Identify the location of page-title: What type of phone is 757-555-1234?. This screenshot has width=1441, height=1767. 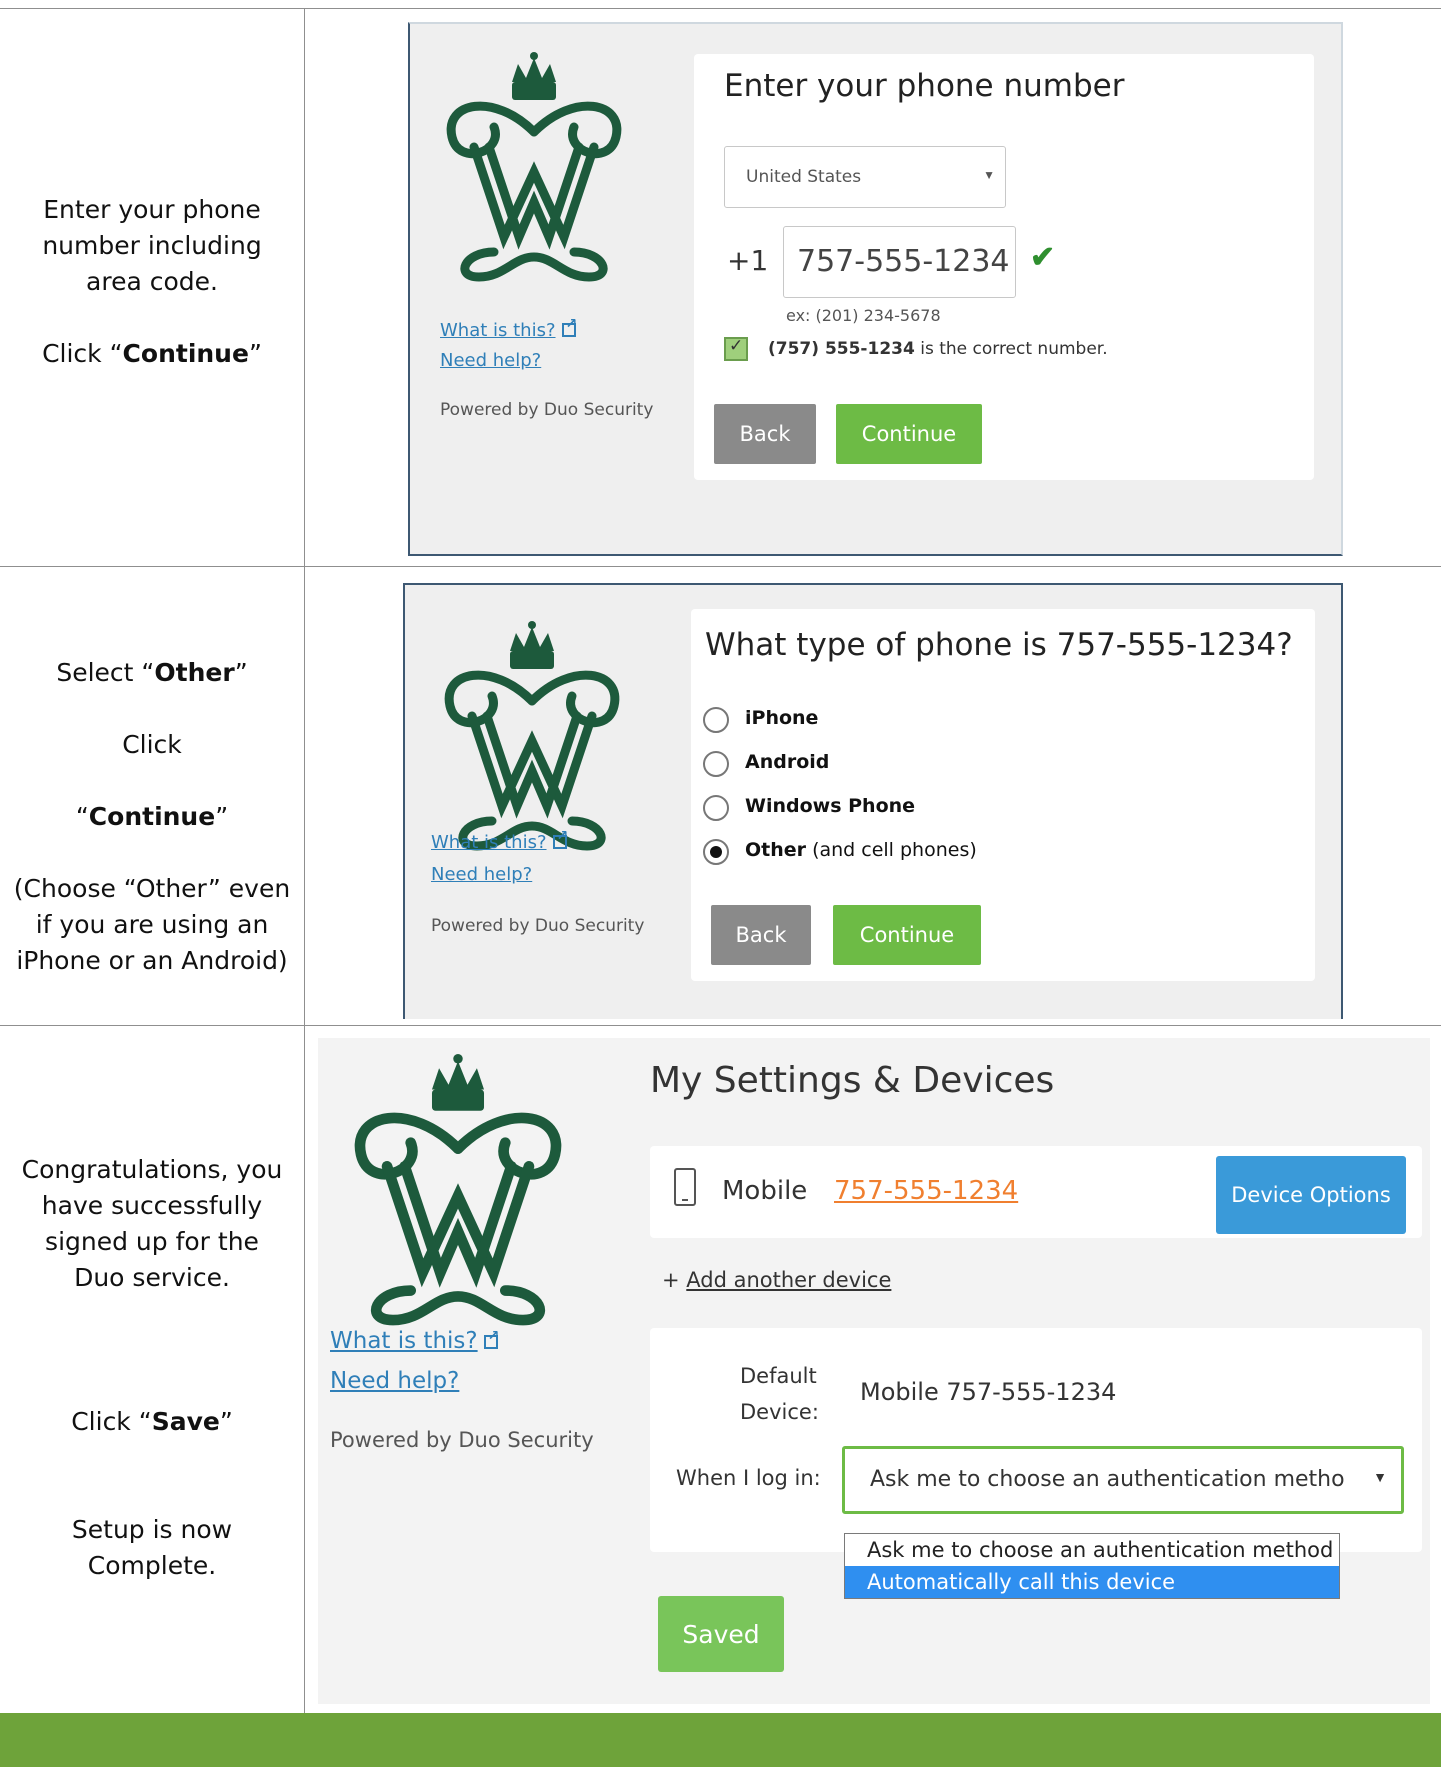
(999, 645).